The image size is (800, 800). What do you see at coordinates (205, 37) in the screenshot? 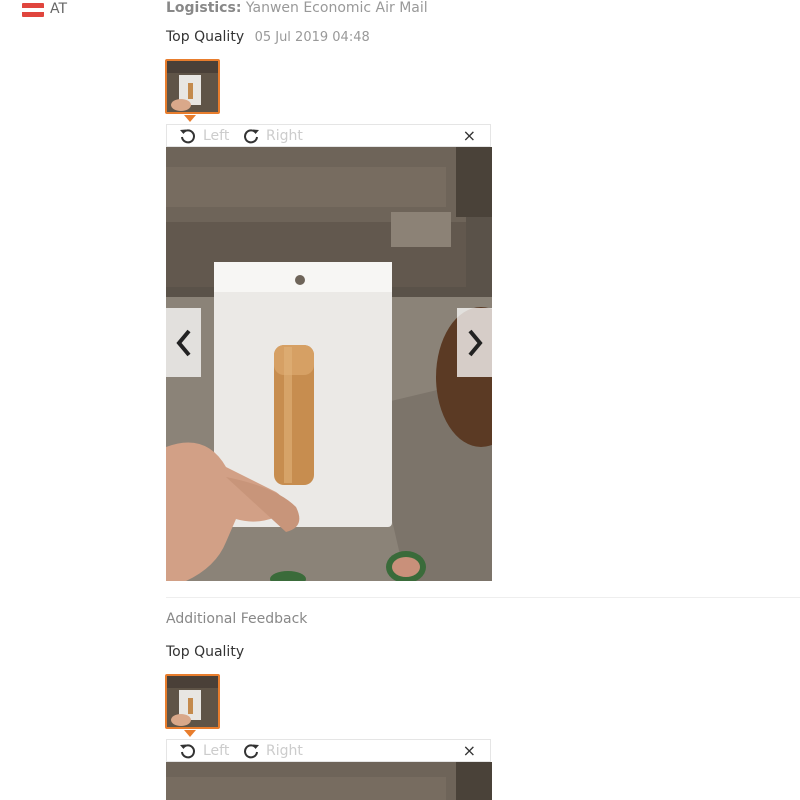
I see `feedback-text: Top Quality` at bounding box center [205, 37].